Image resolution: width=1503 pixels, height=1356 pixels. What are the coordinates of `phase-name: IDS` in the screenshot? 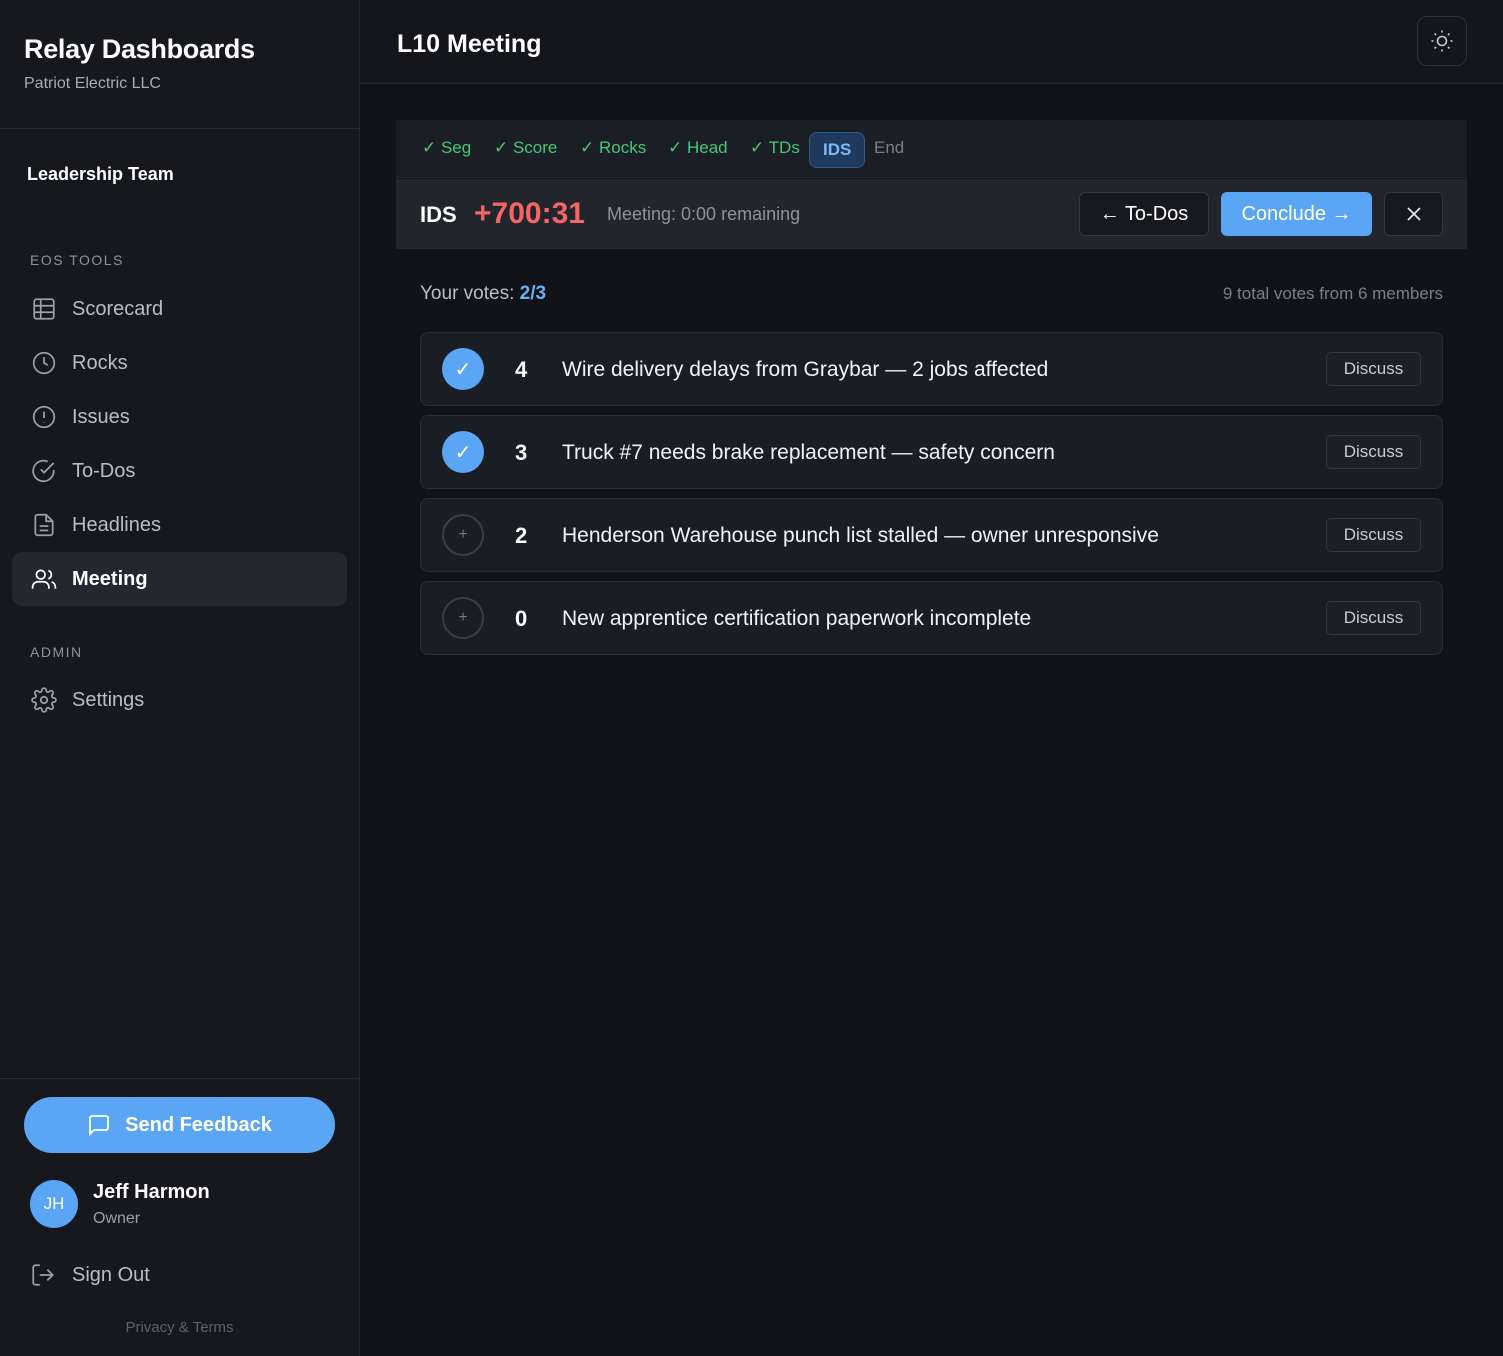 It's located at (438, 214).